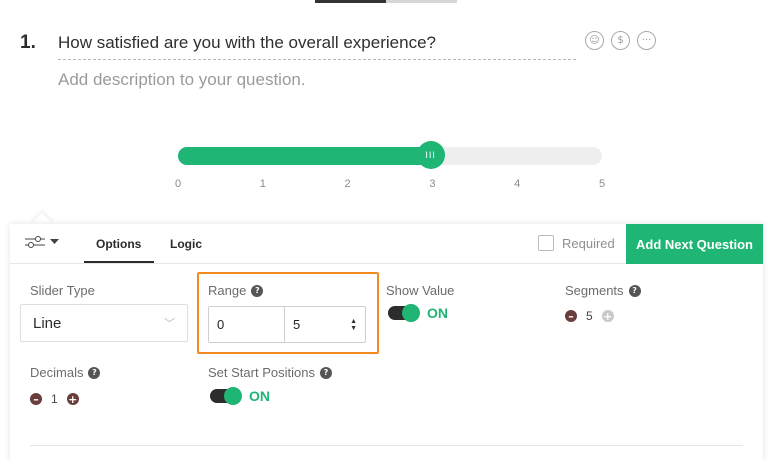 The width and height of the screenshot is (768, 461). Describe the element at coordinates (178, 184) in the screenshot. I see `slider-tick-label: 0` at that location.